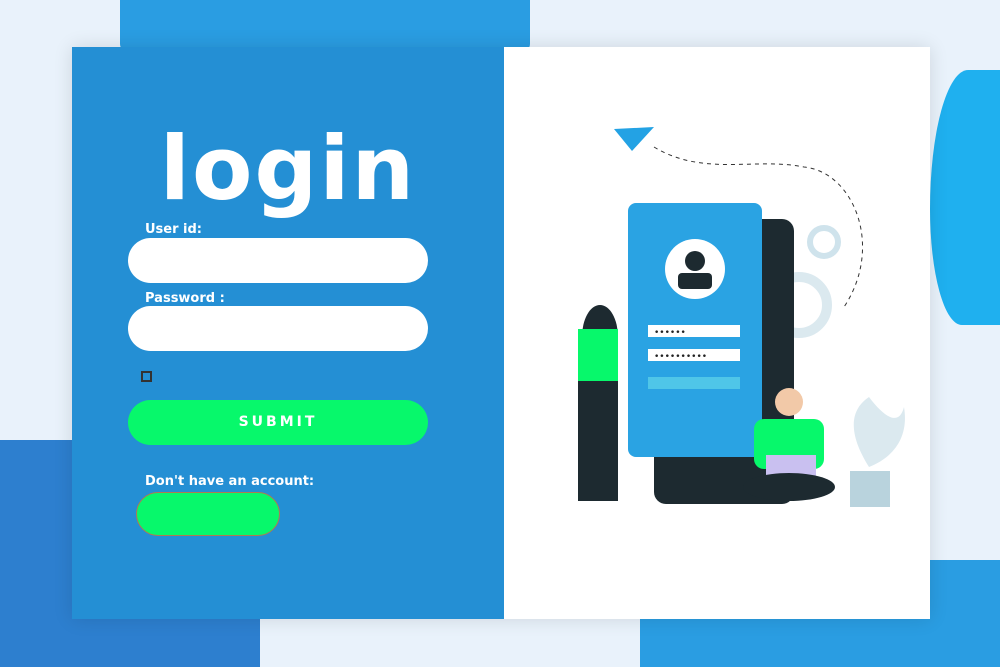 Image resolution: width=1000 pixels, height=667 pixels. Describe the element at coordinates (879, 432) in the screenshot. I see `plant-icon` at that location.